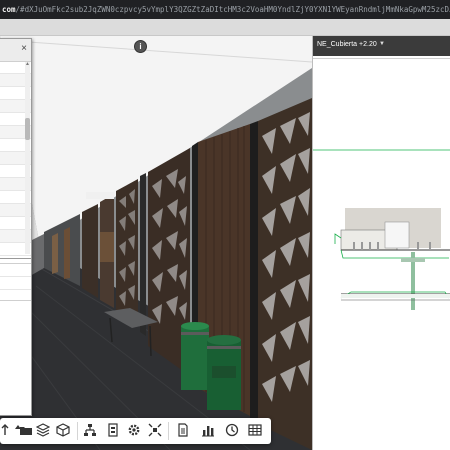 The height and width of the screenshot is (450, 450). What do you see at coordinates (43, 430) in the screenshot?
I see `layers-icon` at bounding box center [43, 430].